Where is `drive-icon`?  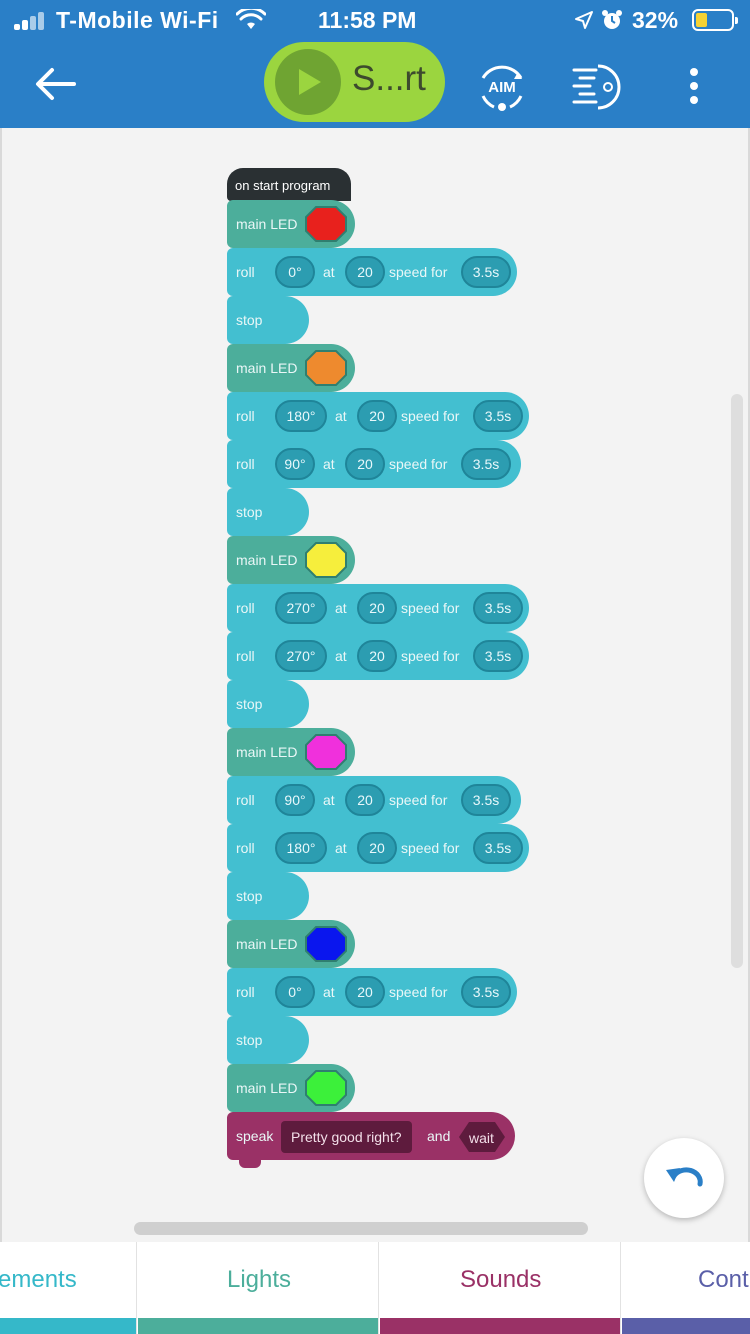 drive-icon is located at coordinates (598, 87).